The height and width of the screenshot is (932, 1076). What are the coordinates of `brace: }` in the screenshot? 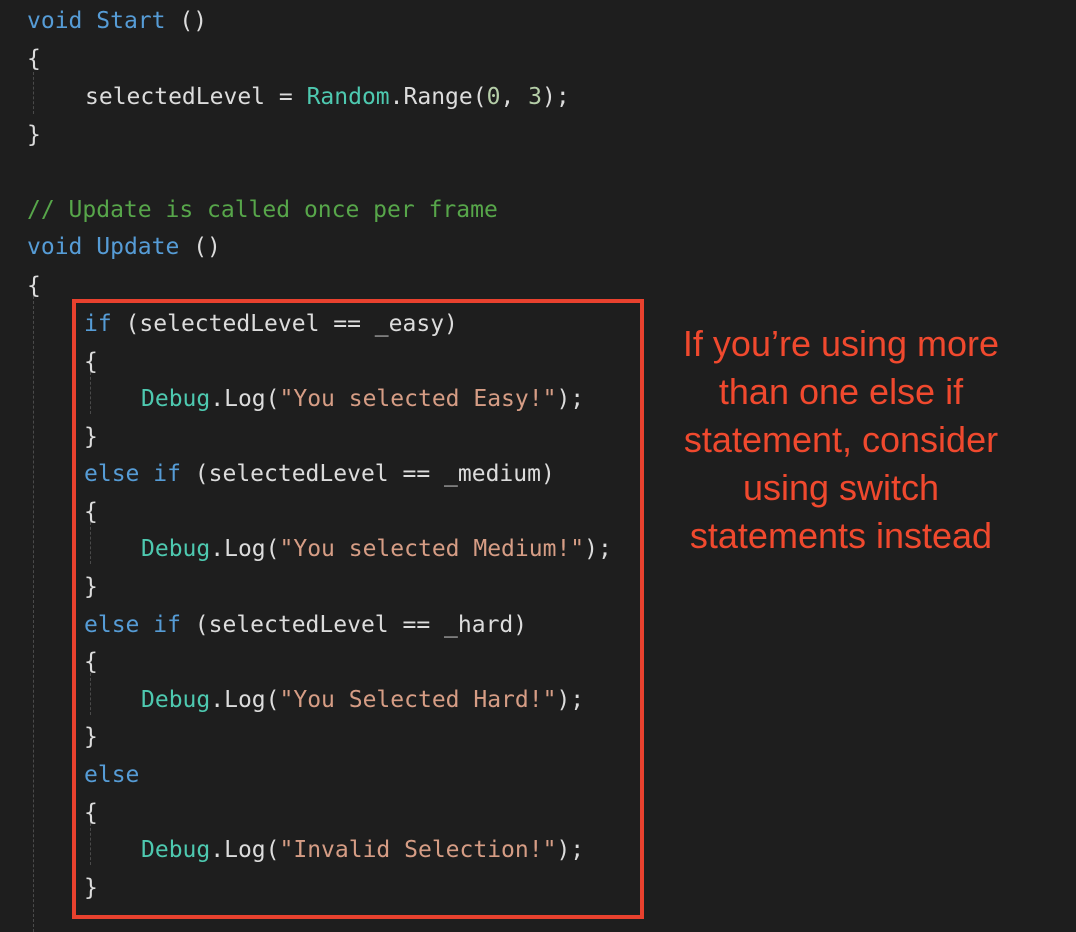 It's located at (34, 135).